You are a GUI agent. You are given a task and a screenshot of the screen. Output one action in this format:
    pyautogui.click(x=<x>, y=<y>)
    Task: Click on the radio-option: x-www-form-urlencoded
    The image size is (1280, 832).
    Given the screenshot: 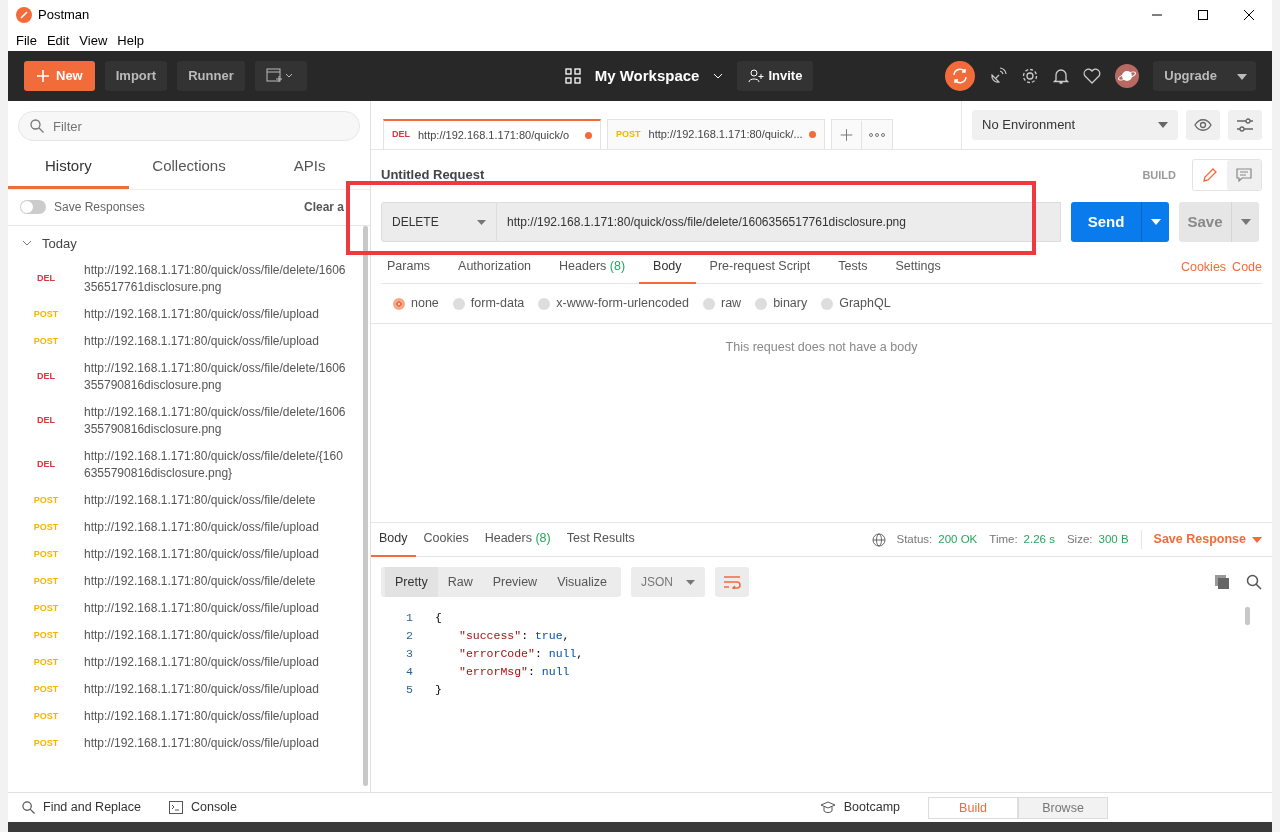 What is the action you would take?
    pyautogui.click(x=613, y=303)
    